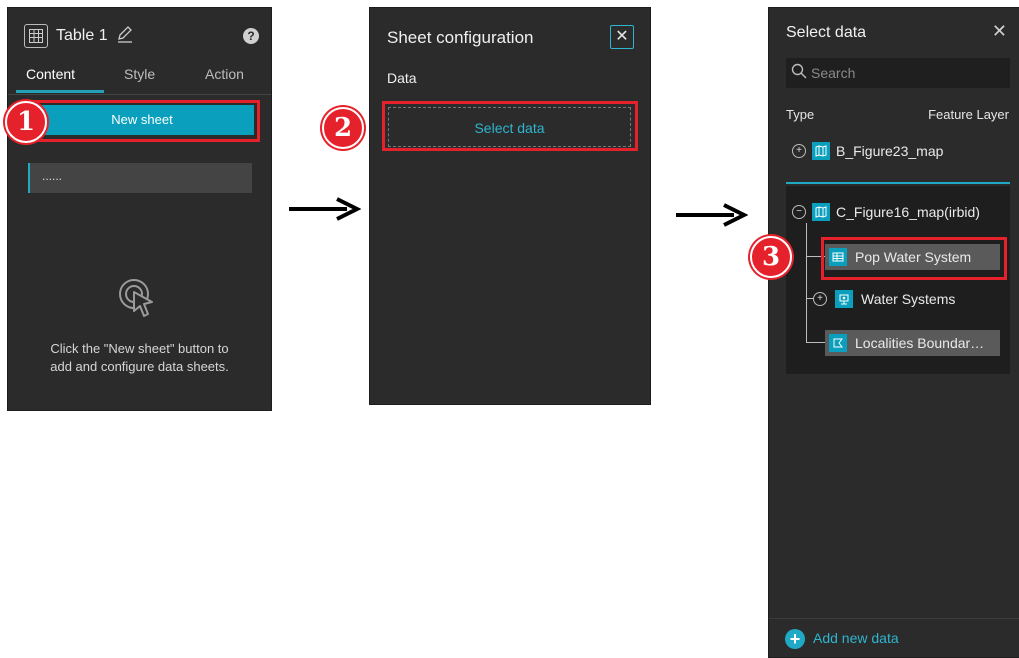 The height and width of the screenshot is (658, 1019). What do you see at coordinates (139, 348) in the screenshot?
I see `empty-text-line: Click the "New sheet" button to` at bounding box center [139, 348].